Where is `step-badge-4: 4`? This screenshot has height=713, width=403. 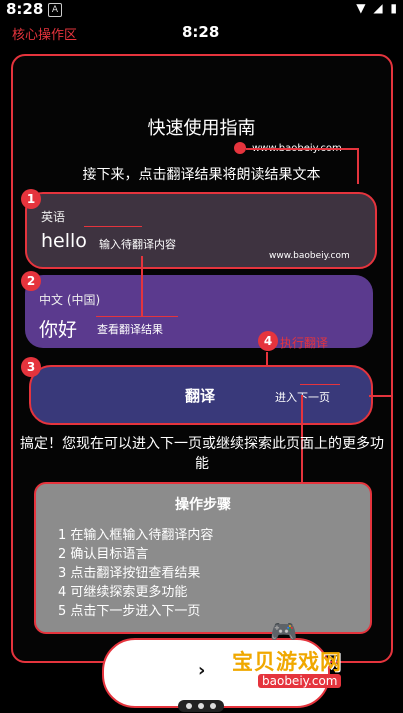 step-badge-4: 4 is located at coordinates (268, 341).